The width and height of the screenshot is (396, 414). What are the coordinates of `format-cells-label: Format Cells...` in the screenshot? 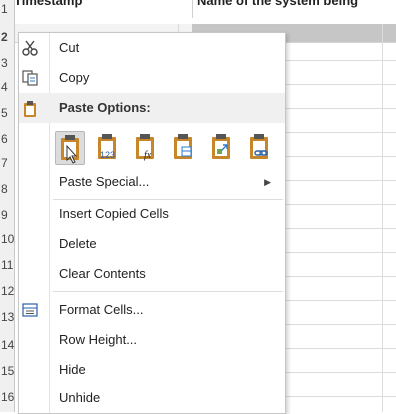 It's located at (101, 309).